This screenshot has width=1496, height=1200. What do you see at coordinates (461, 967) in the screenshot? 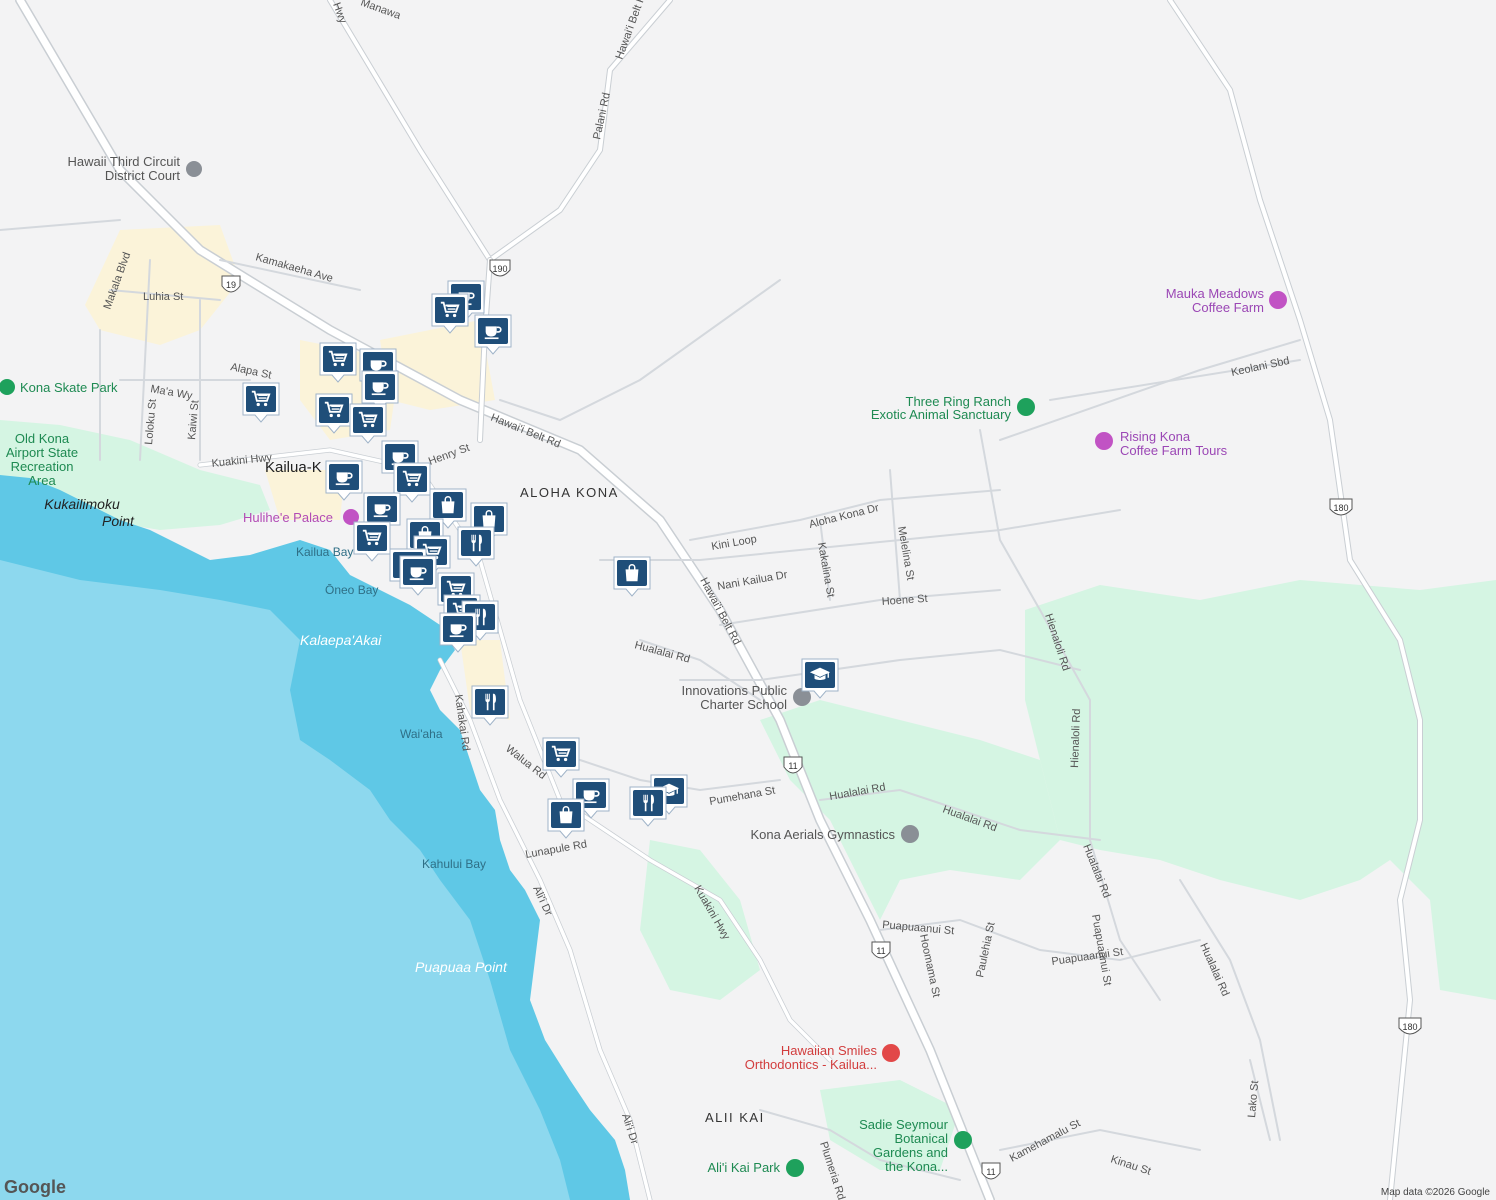
I see `water-label-puapuaa: Puapuaa Point` at bounding box center [461, 967].